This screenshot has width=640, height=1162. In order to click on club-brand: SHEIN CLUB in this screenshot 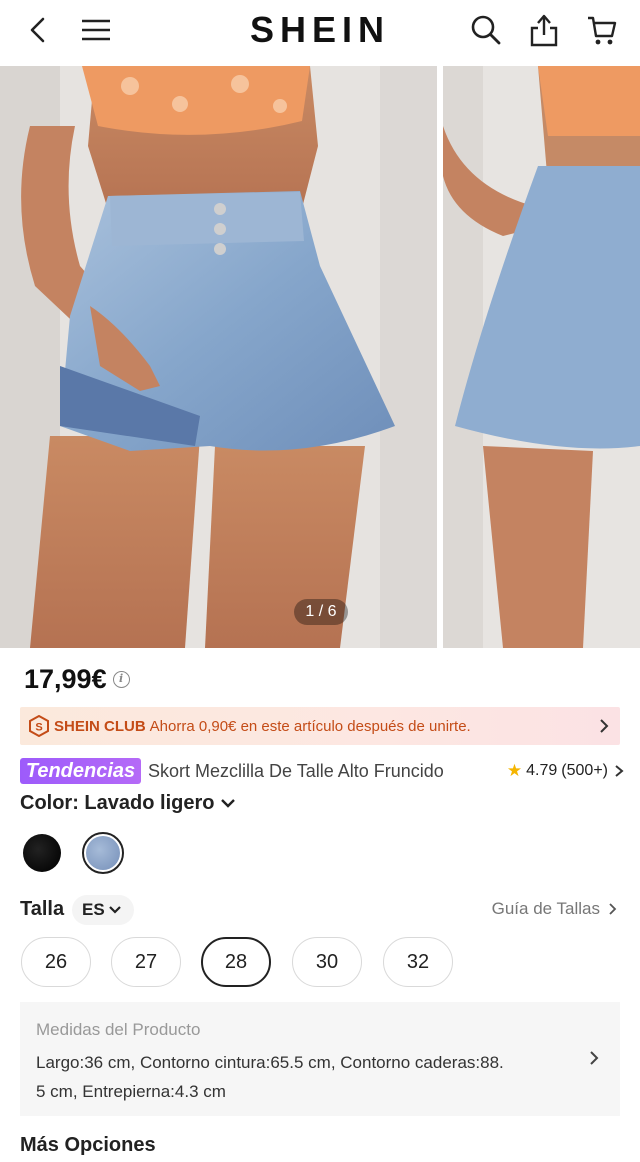, I will do `click(100, 726)`.